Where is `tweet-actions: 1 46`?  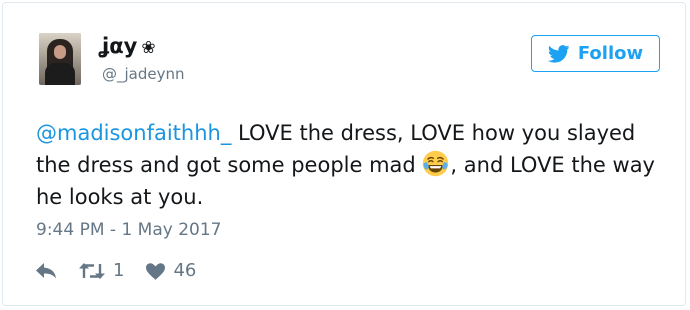 tweet-actions: 1 46 is located at coordinates (116, 271).